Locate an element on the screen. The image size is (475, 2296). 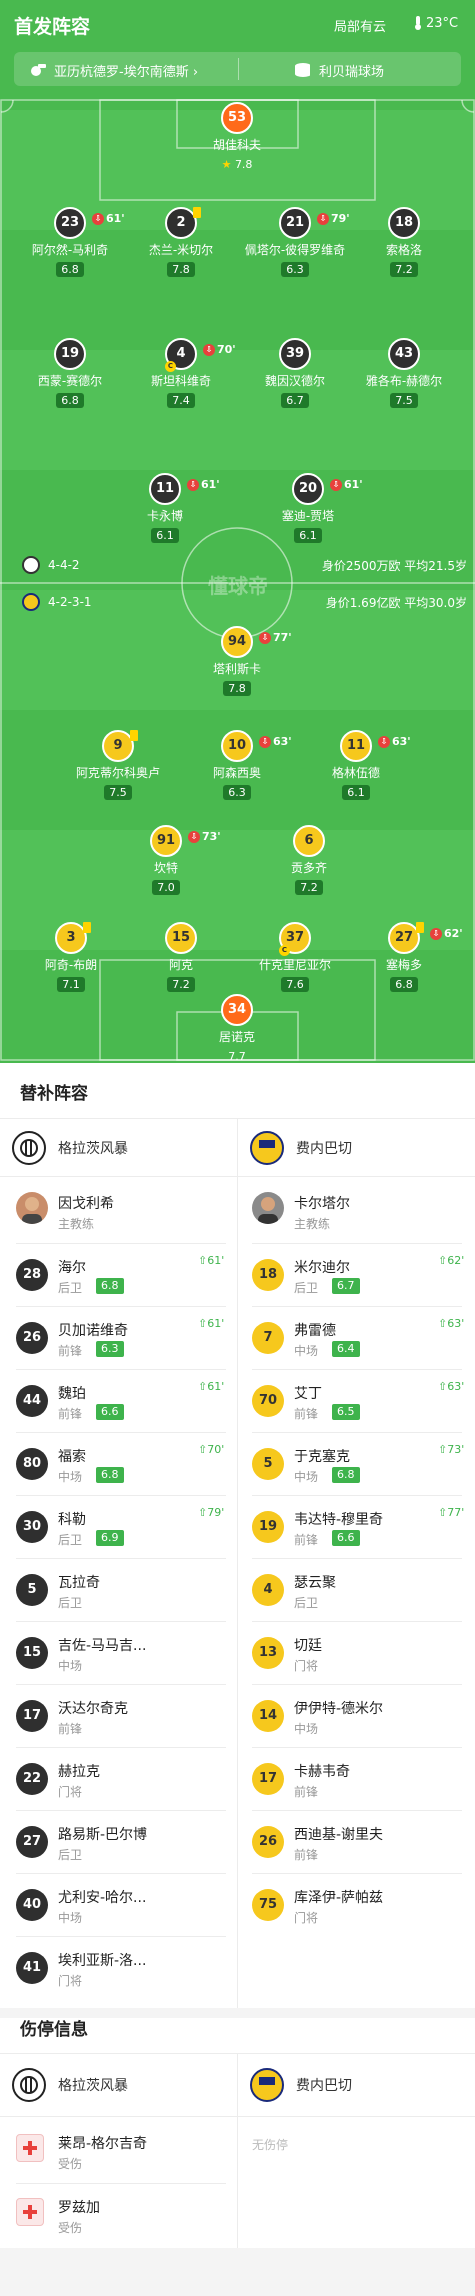
sub-event: ⇩ 70' is located at coordinates (219, 350).